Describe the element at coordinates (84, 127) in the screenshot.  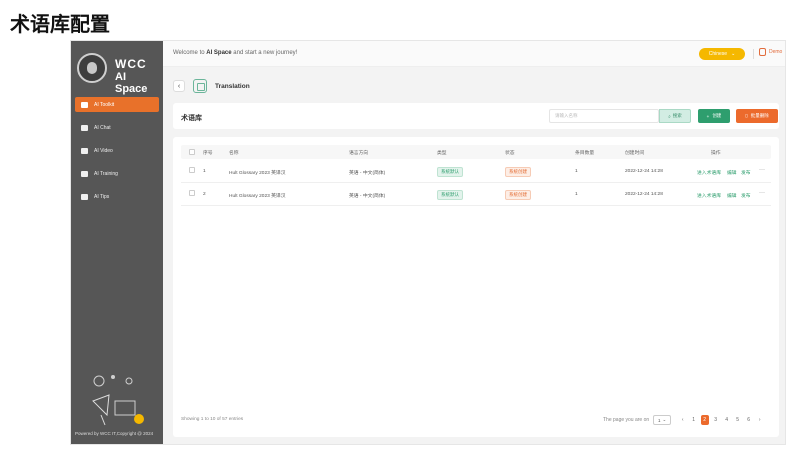
I see `chat-icon` at that location.